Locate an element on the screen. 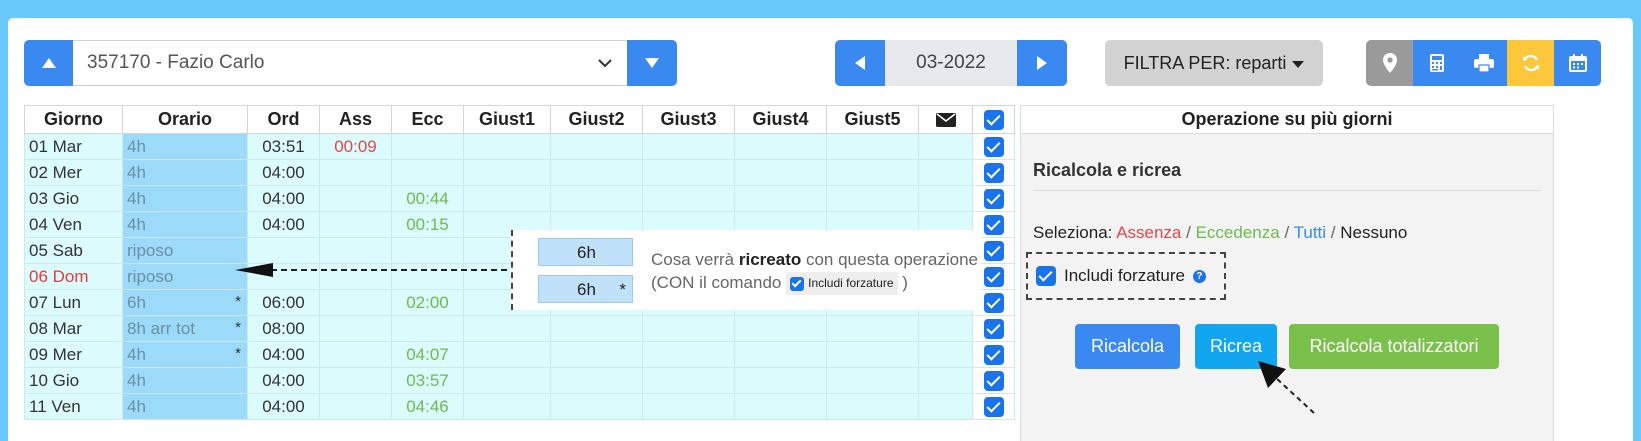 The image size is (1641, 441). employee-select: 357170 - Fazio Carlo is located at coordinates (350, 63).